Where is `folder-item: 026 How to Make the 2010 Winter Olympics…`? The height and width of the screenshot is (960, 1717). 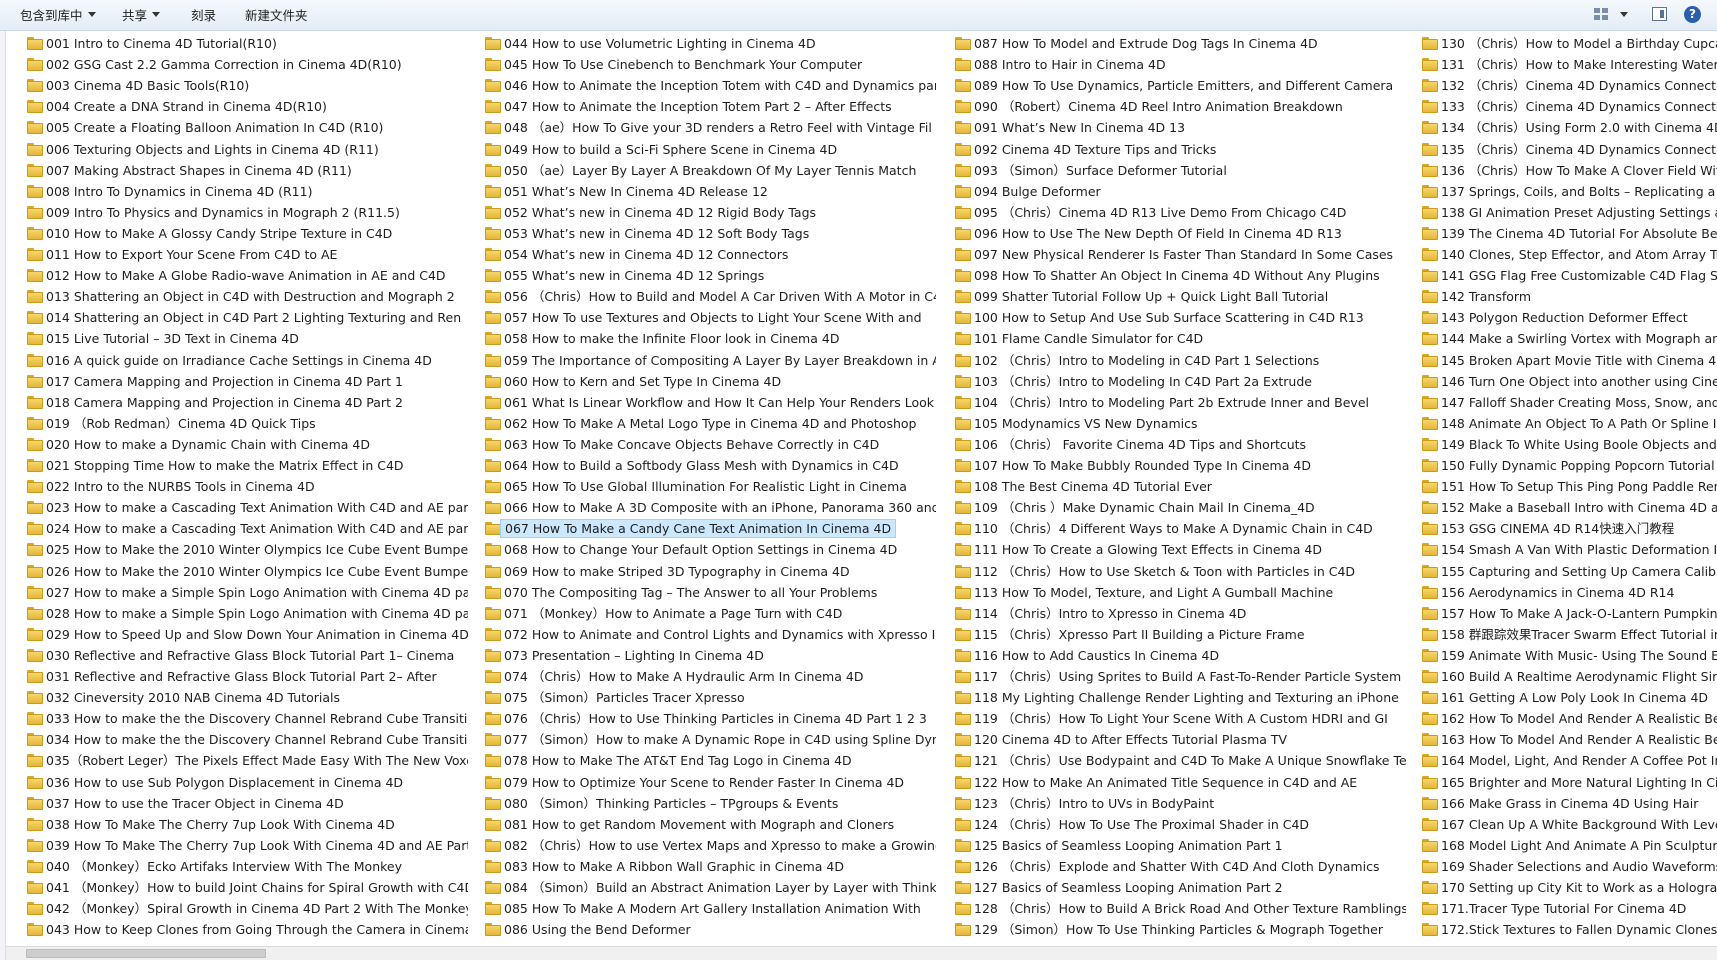
folder-item: 026 How to Make the 2010 Winter Olympics… is located at coordinates (245, 572).